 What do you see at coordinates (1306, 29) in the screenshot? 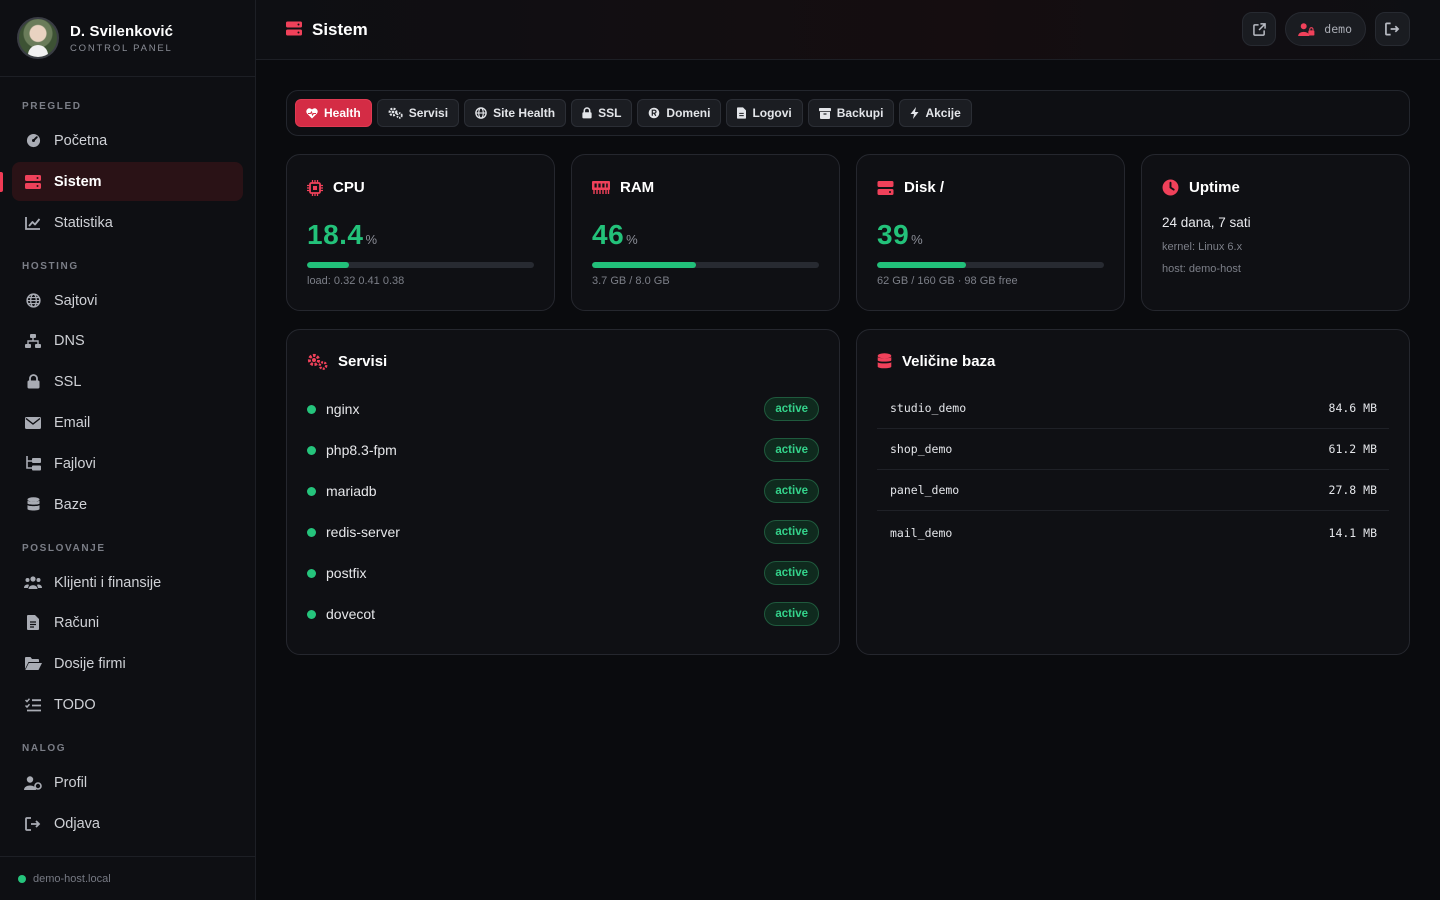
I see `user-lock-icon` at bounding box center [1306, 29].